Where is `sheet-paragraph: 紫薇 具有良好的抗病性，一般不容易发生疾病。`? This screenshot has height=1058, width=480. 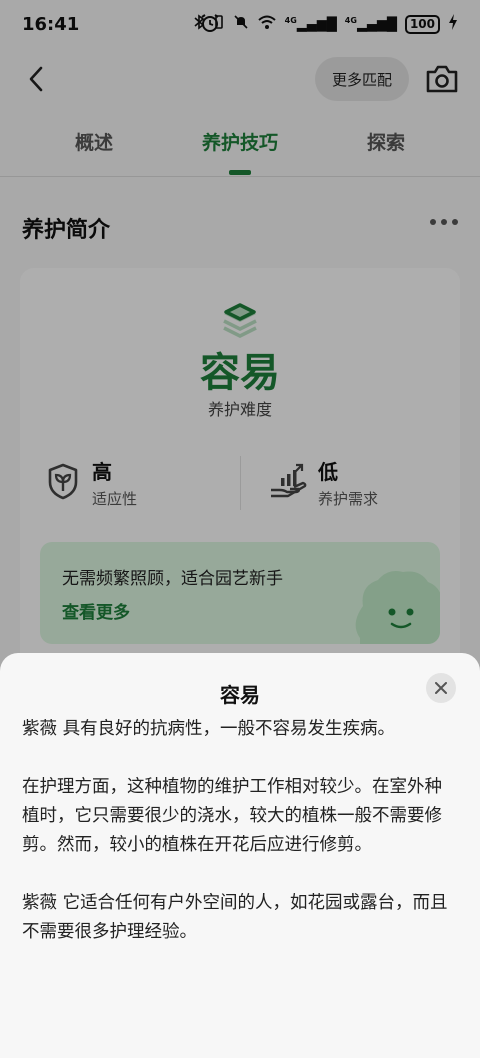 sheet-paragraph: 紫薇 具有良好的抗病性，一般不容易发生疾病。 is located at coordinates (209, 729).